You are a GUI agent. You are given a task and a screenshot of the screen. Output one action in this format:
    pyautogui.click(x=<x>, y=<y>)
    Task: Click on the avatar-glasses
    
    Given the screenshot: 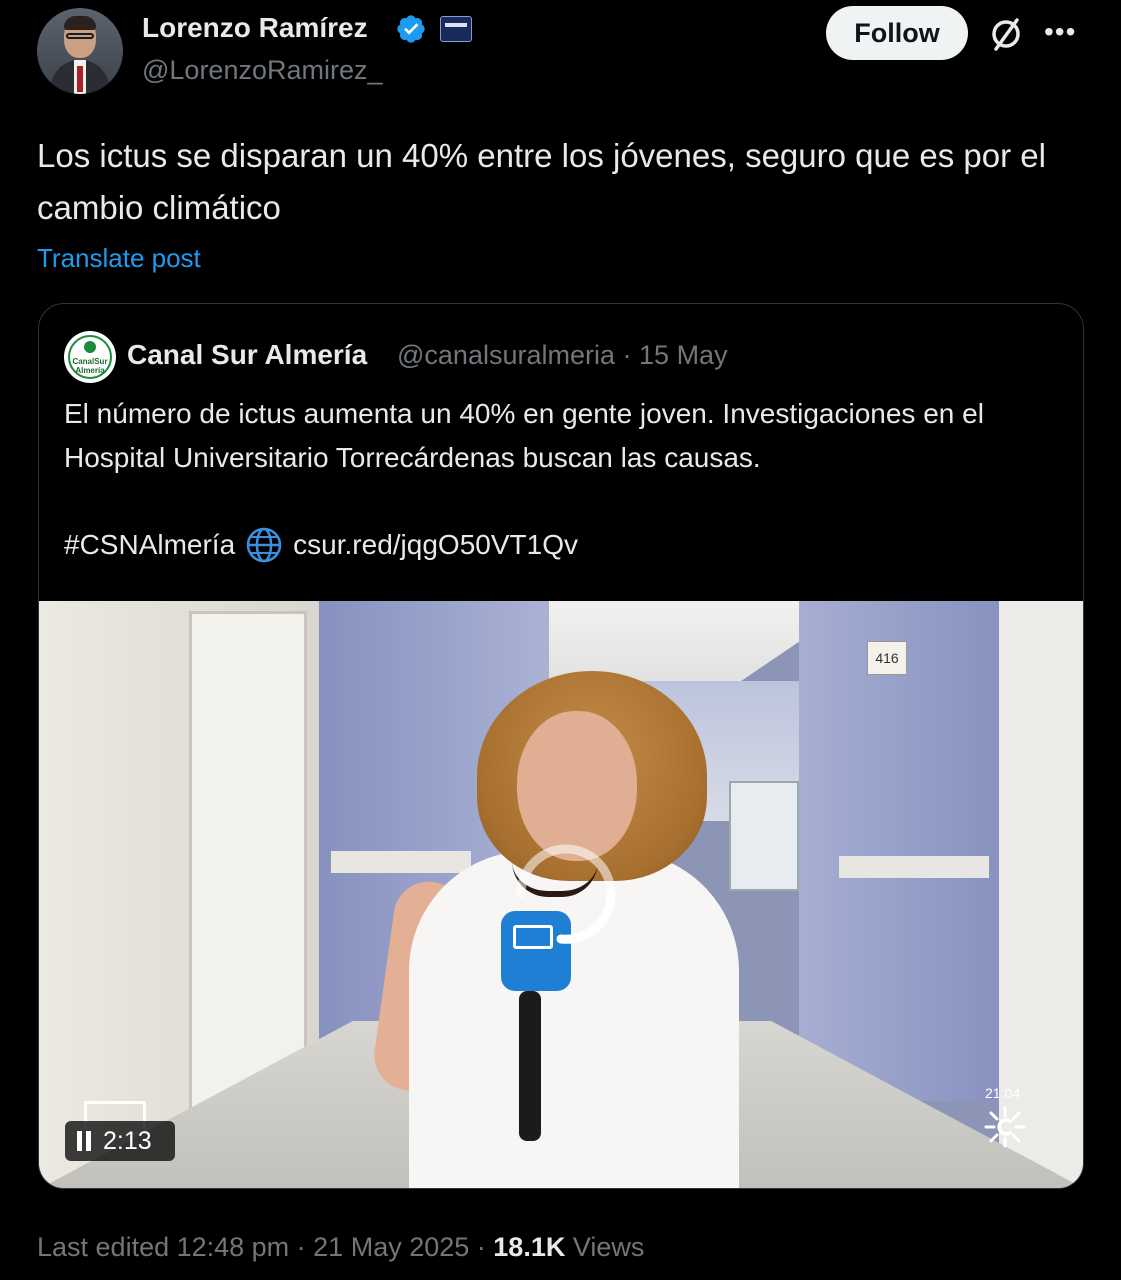 What is the action you would take?
    pyautogui.click(x=80, y=36)
    